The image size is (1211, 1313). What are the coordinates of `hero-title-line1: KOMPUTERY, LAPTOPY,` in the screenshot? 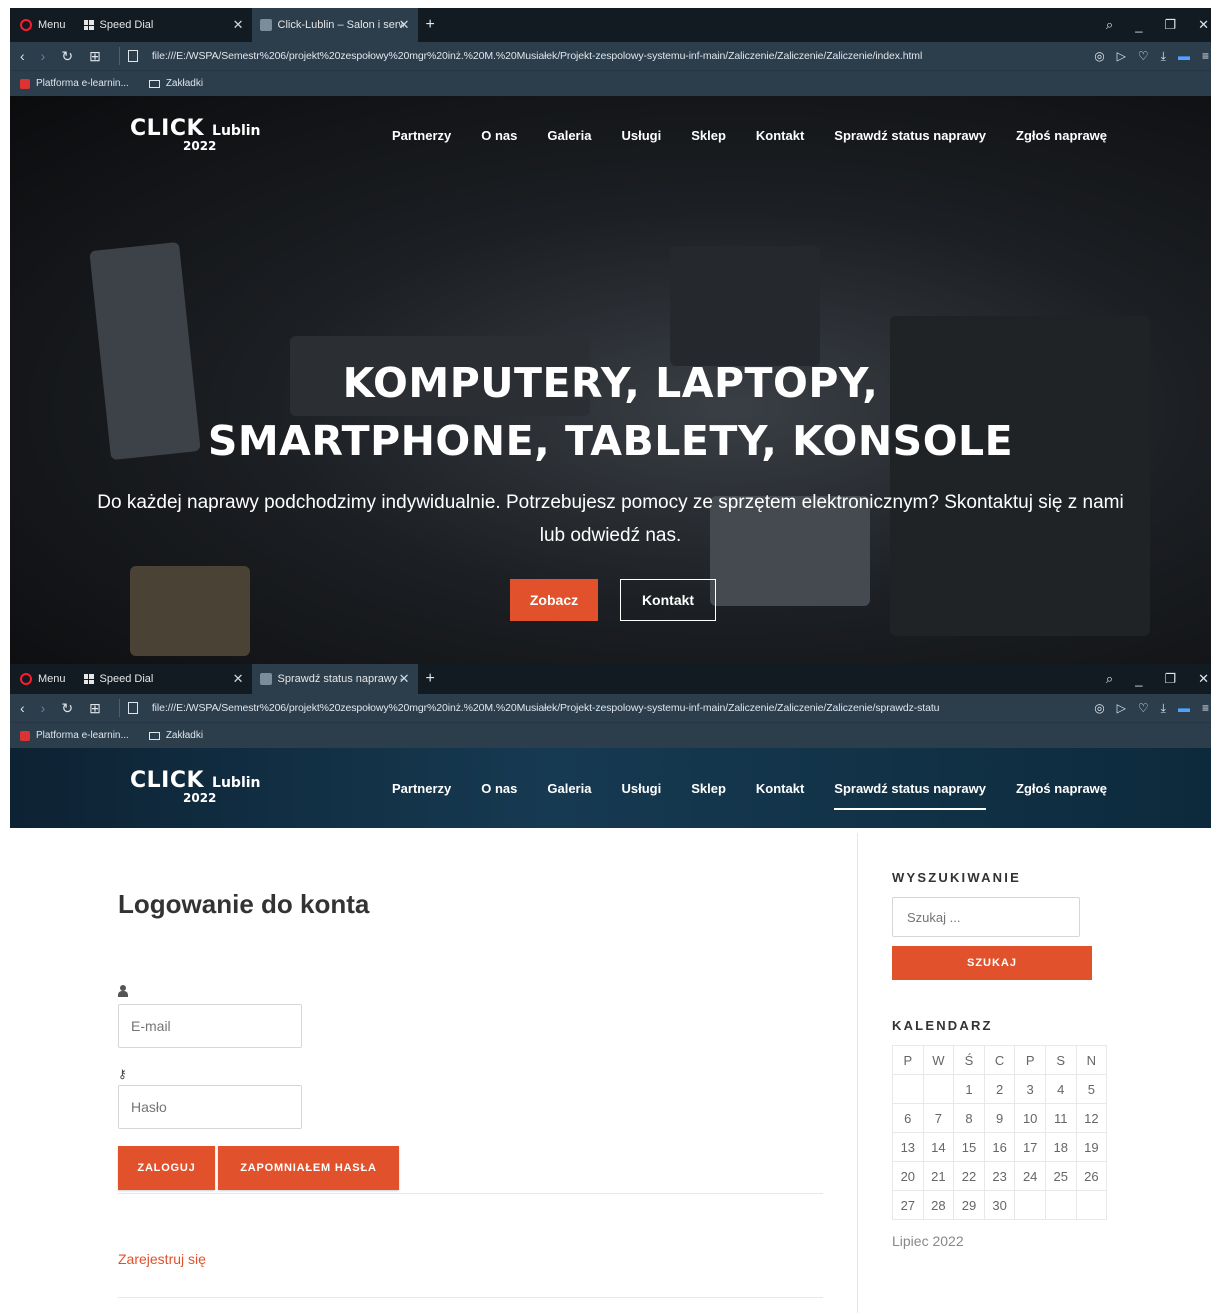 It's located at (610, 383).